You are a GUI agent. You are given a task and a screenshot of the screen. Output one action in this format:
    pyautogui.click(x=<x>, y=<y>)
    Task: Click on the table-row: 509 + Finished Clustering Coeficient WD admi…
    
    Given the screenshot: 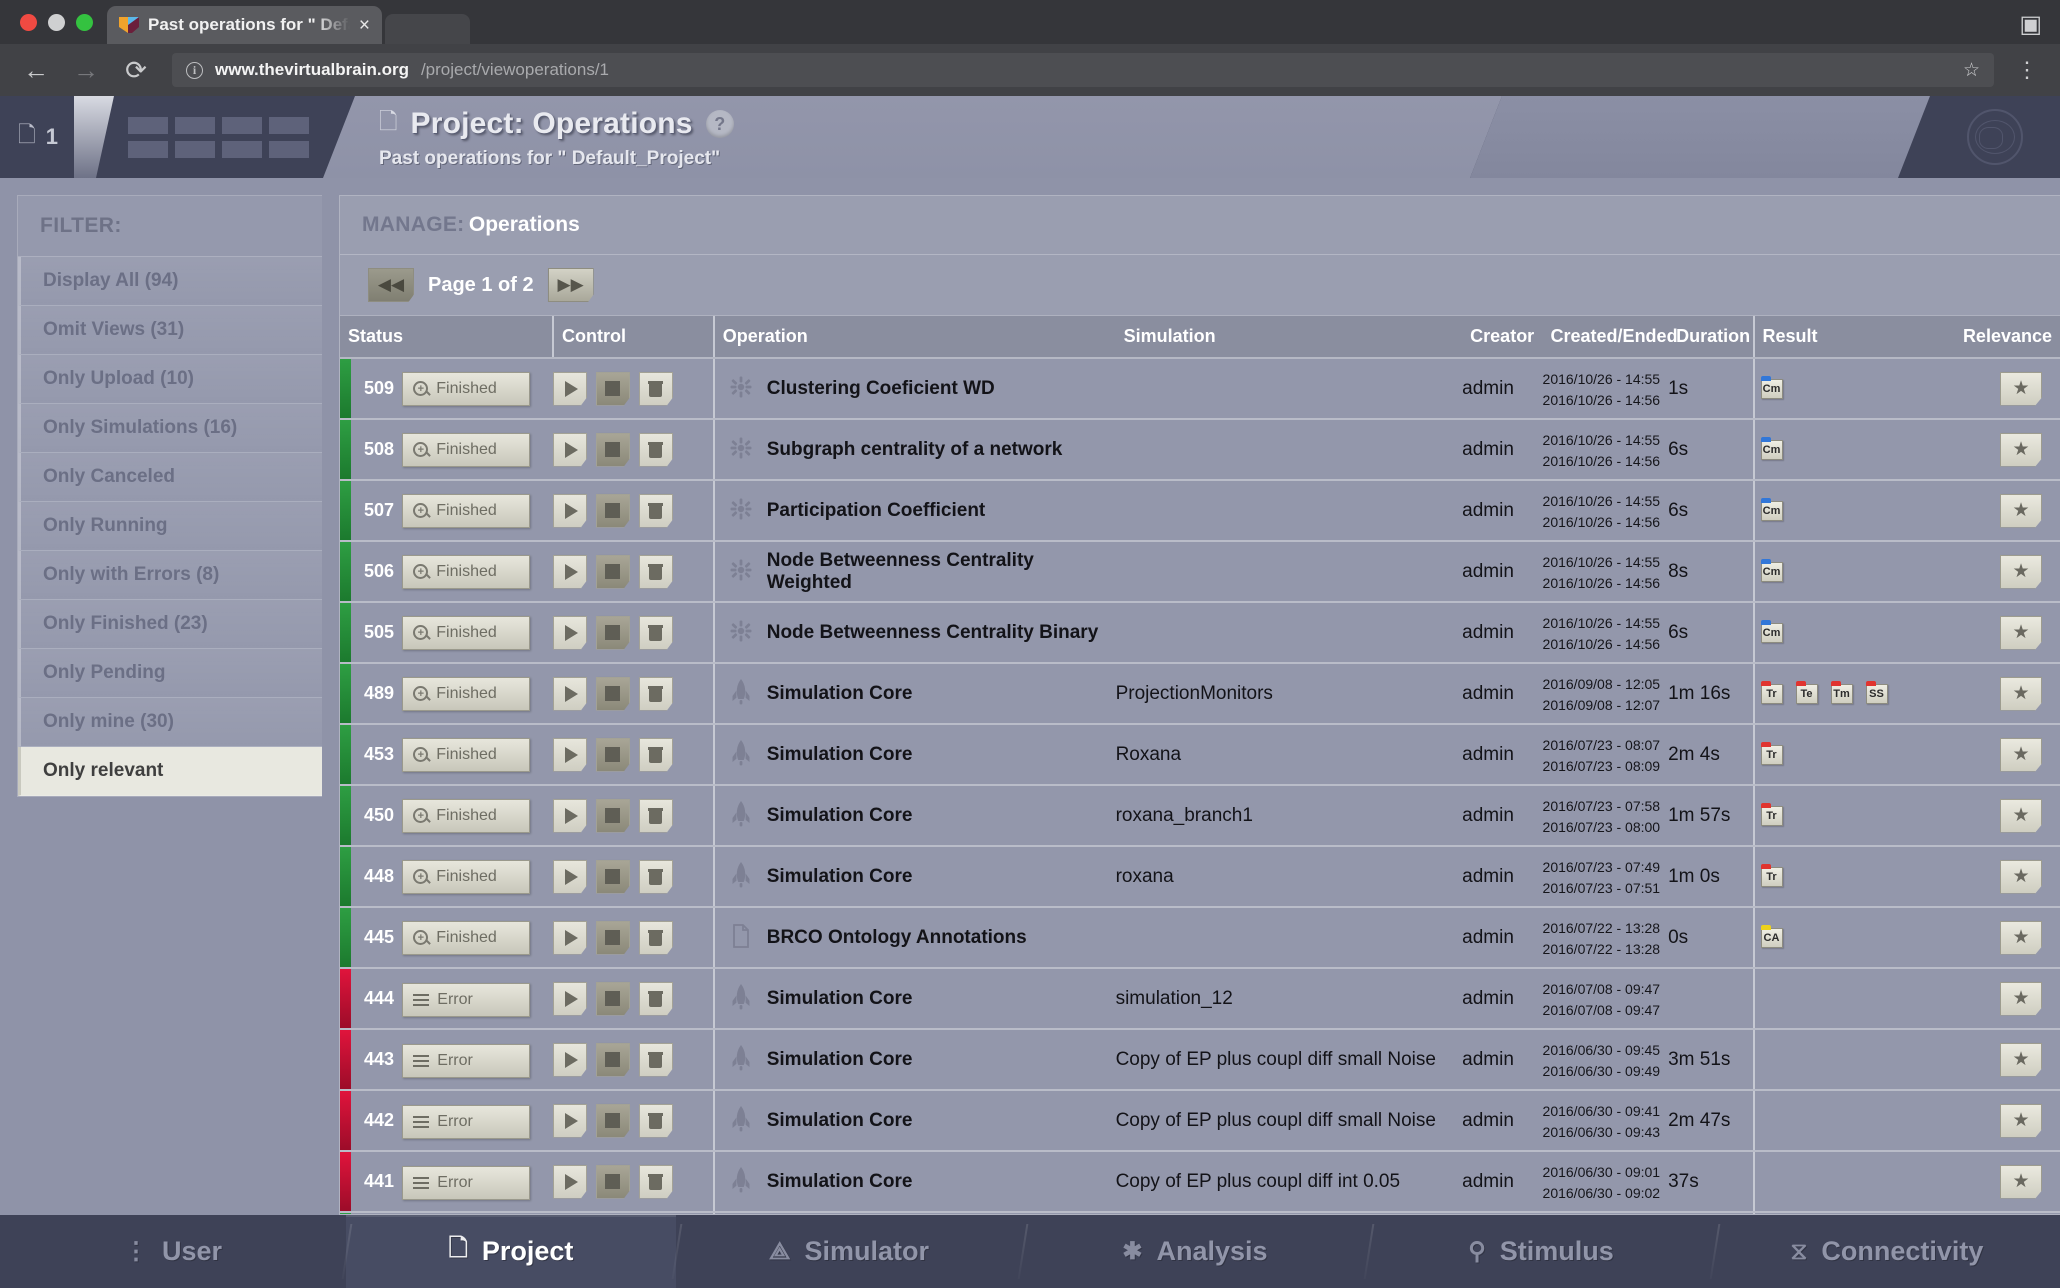 What is the action you would take?
    pyautogui.click(x=1200, y=389)
    